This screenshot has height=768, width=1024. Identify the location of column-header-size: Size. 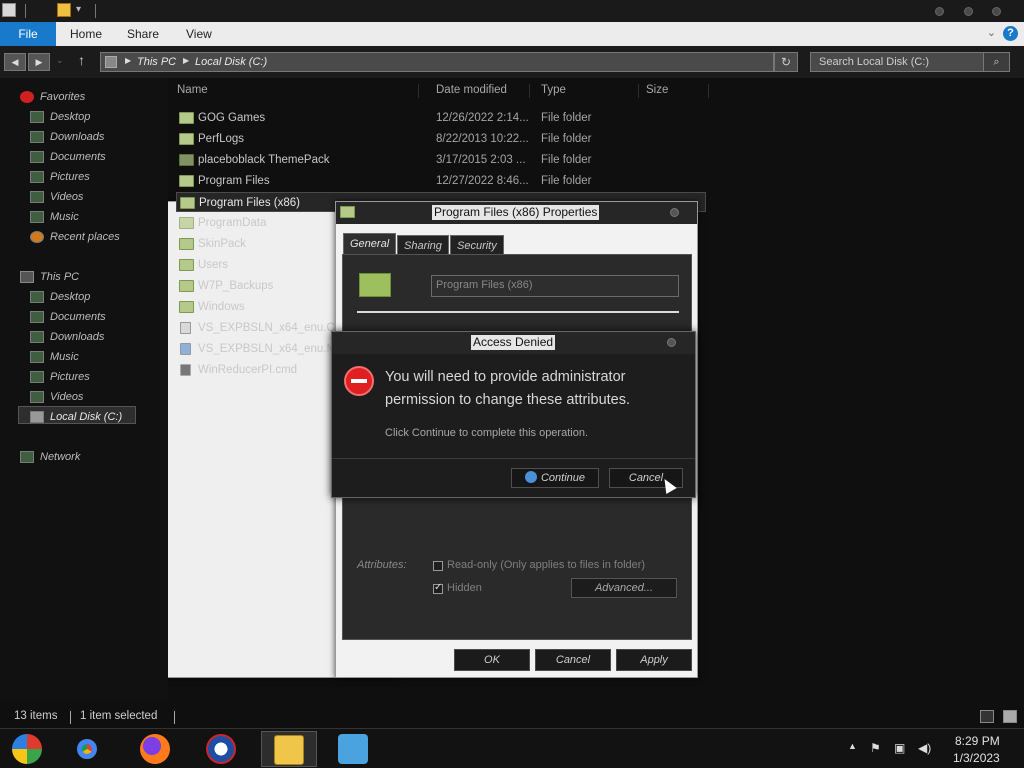
(657, 90).